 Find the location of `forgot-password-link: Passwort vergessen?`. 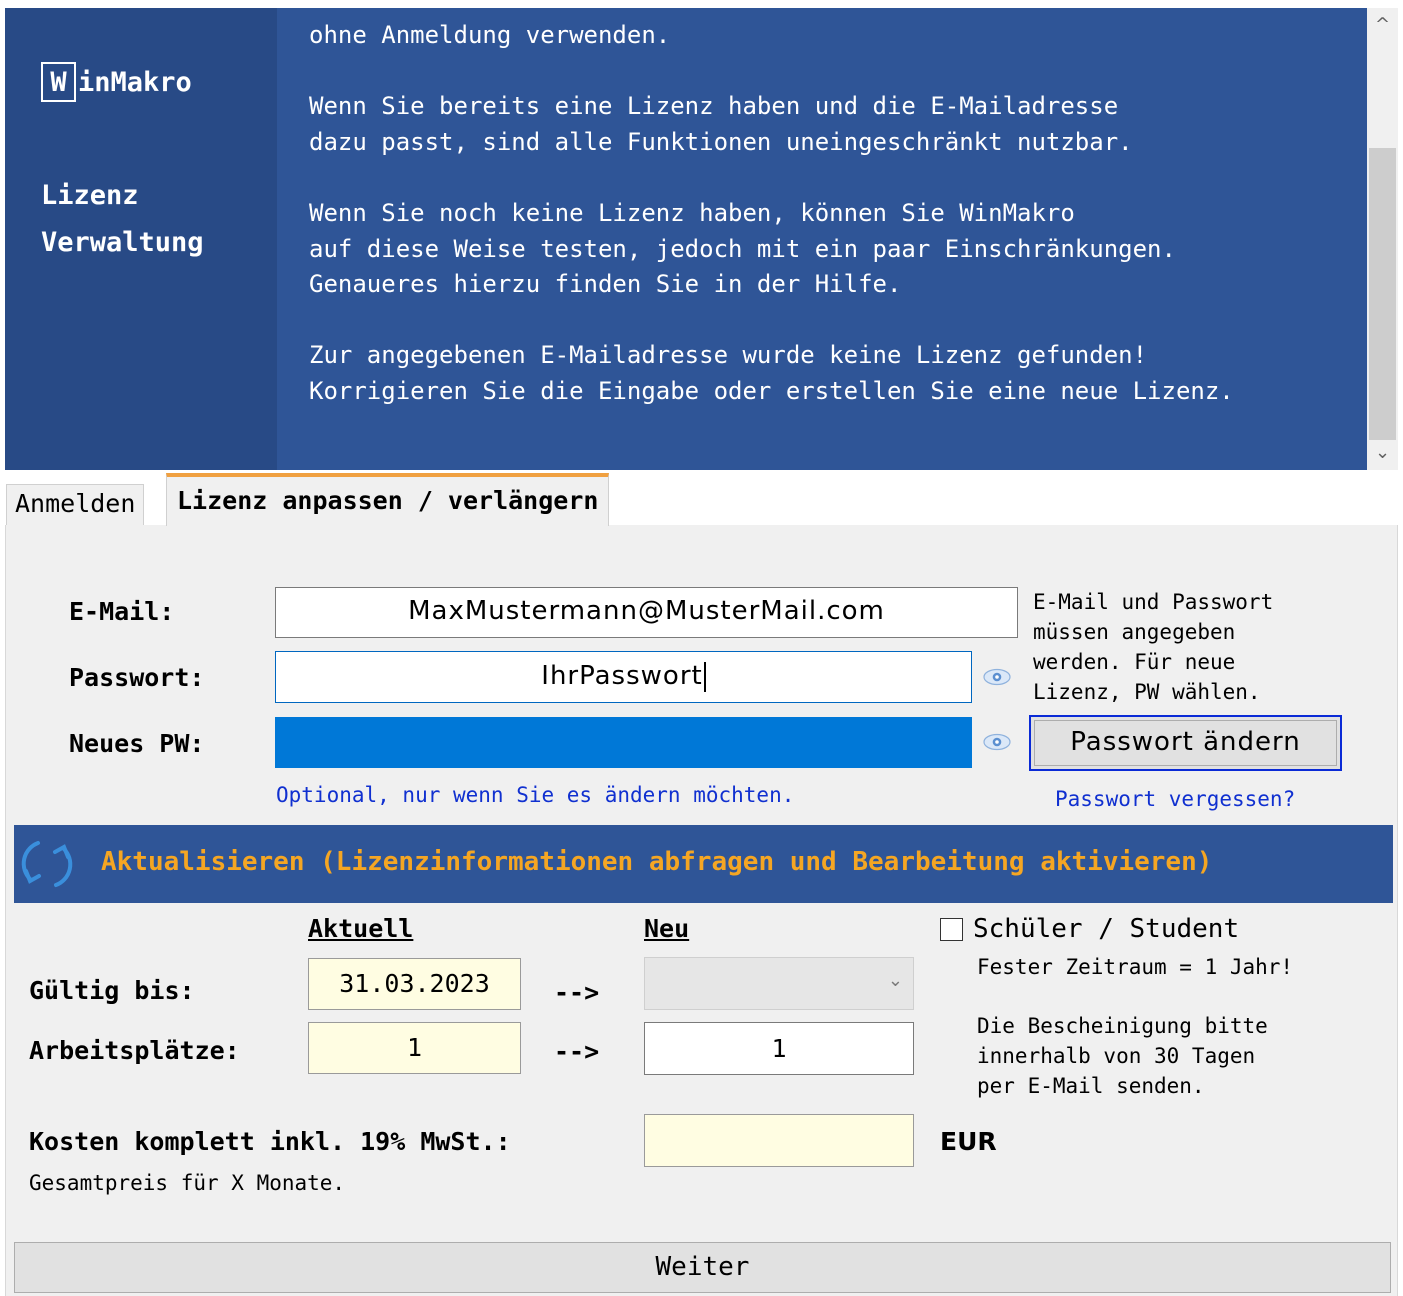

forgot-password-link: Passwort vergessen? is located at coordinates (1175, 799).